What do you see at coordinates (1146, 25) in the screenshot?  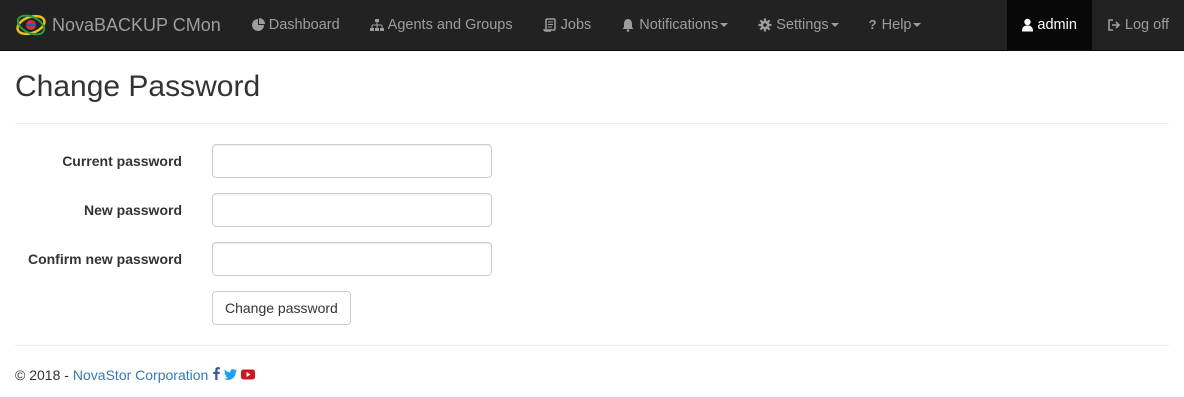 I see `nav-logoff-label: Log off` at bounding box center [1146, 25].